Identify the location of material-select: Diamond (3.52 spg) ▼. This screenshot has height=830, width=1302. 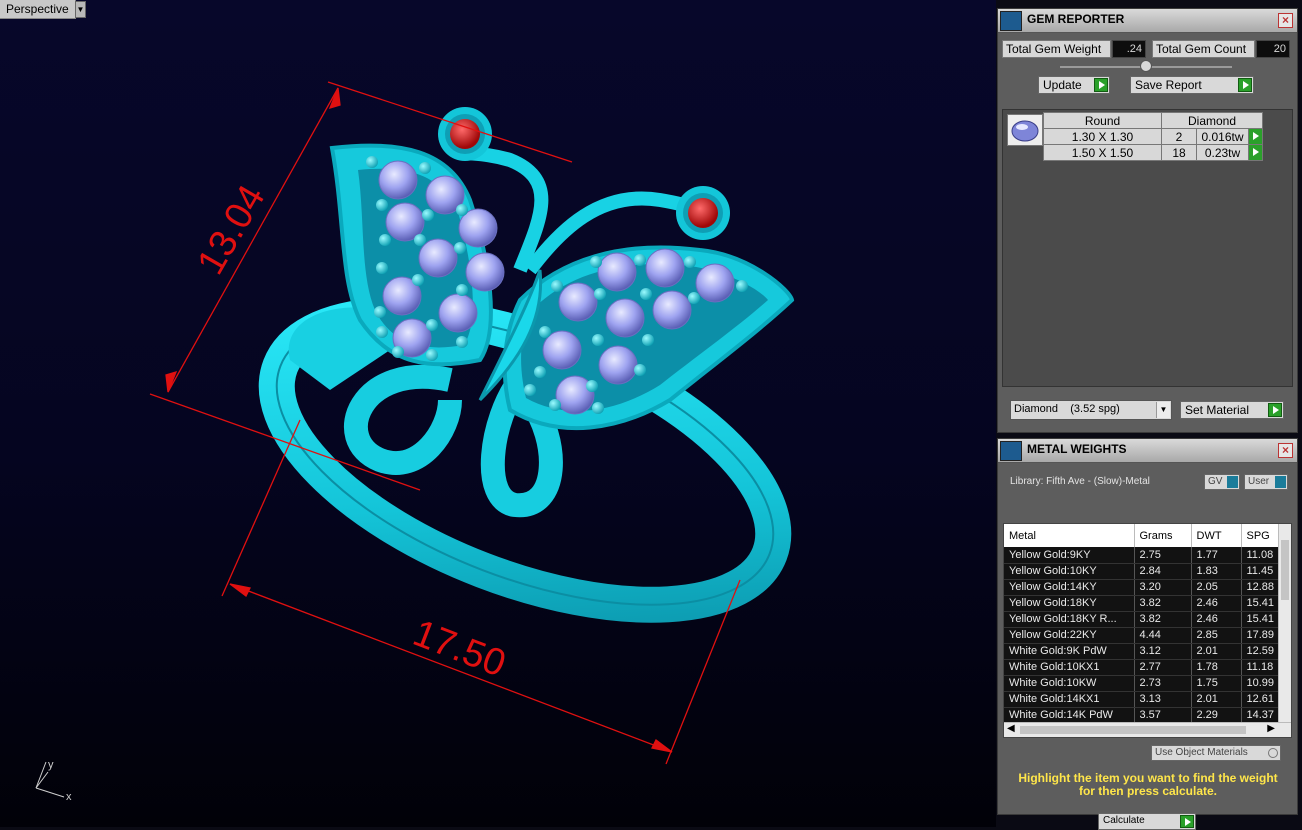
(1091, 410).